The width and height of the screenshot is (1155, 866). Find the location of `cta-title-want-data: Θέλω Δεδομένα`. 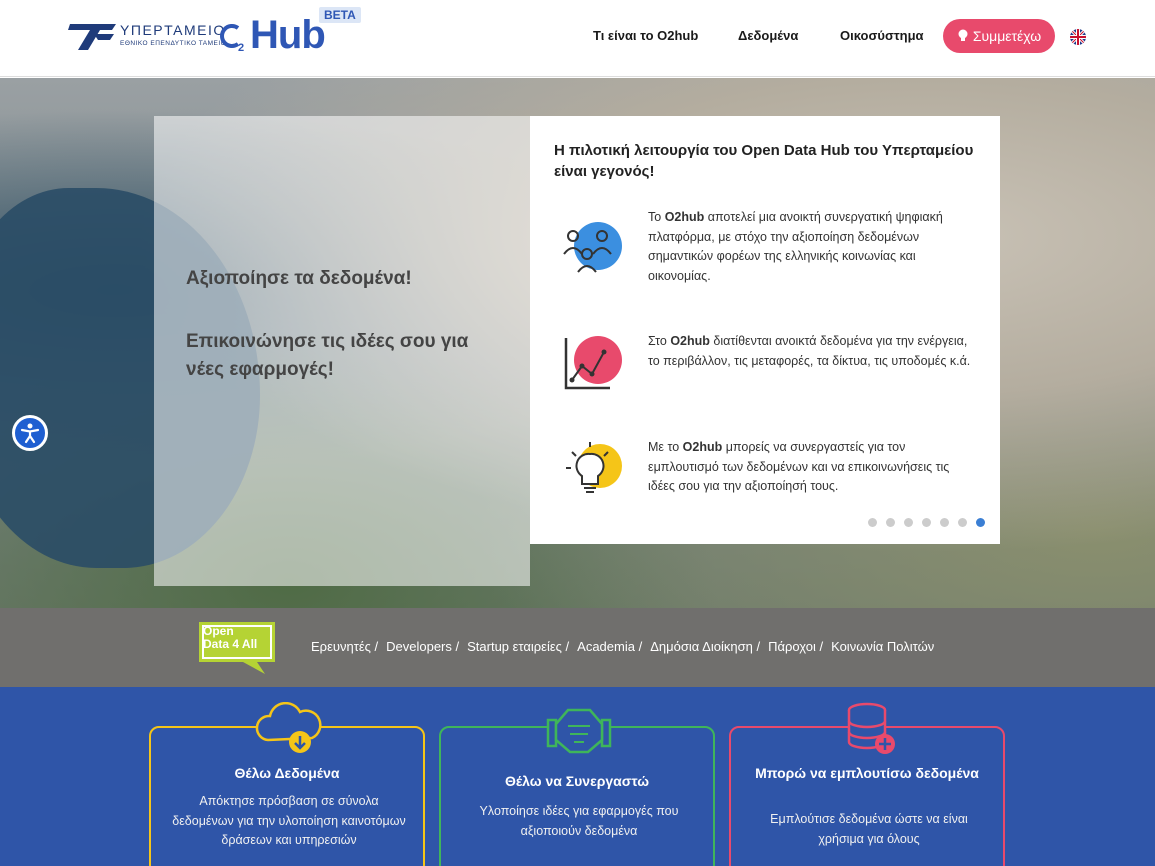

cta-title-want-data: Θέλω Δεδομένα is located at coordinates (287, 773).